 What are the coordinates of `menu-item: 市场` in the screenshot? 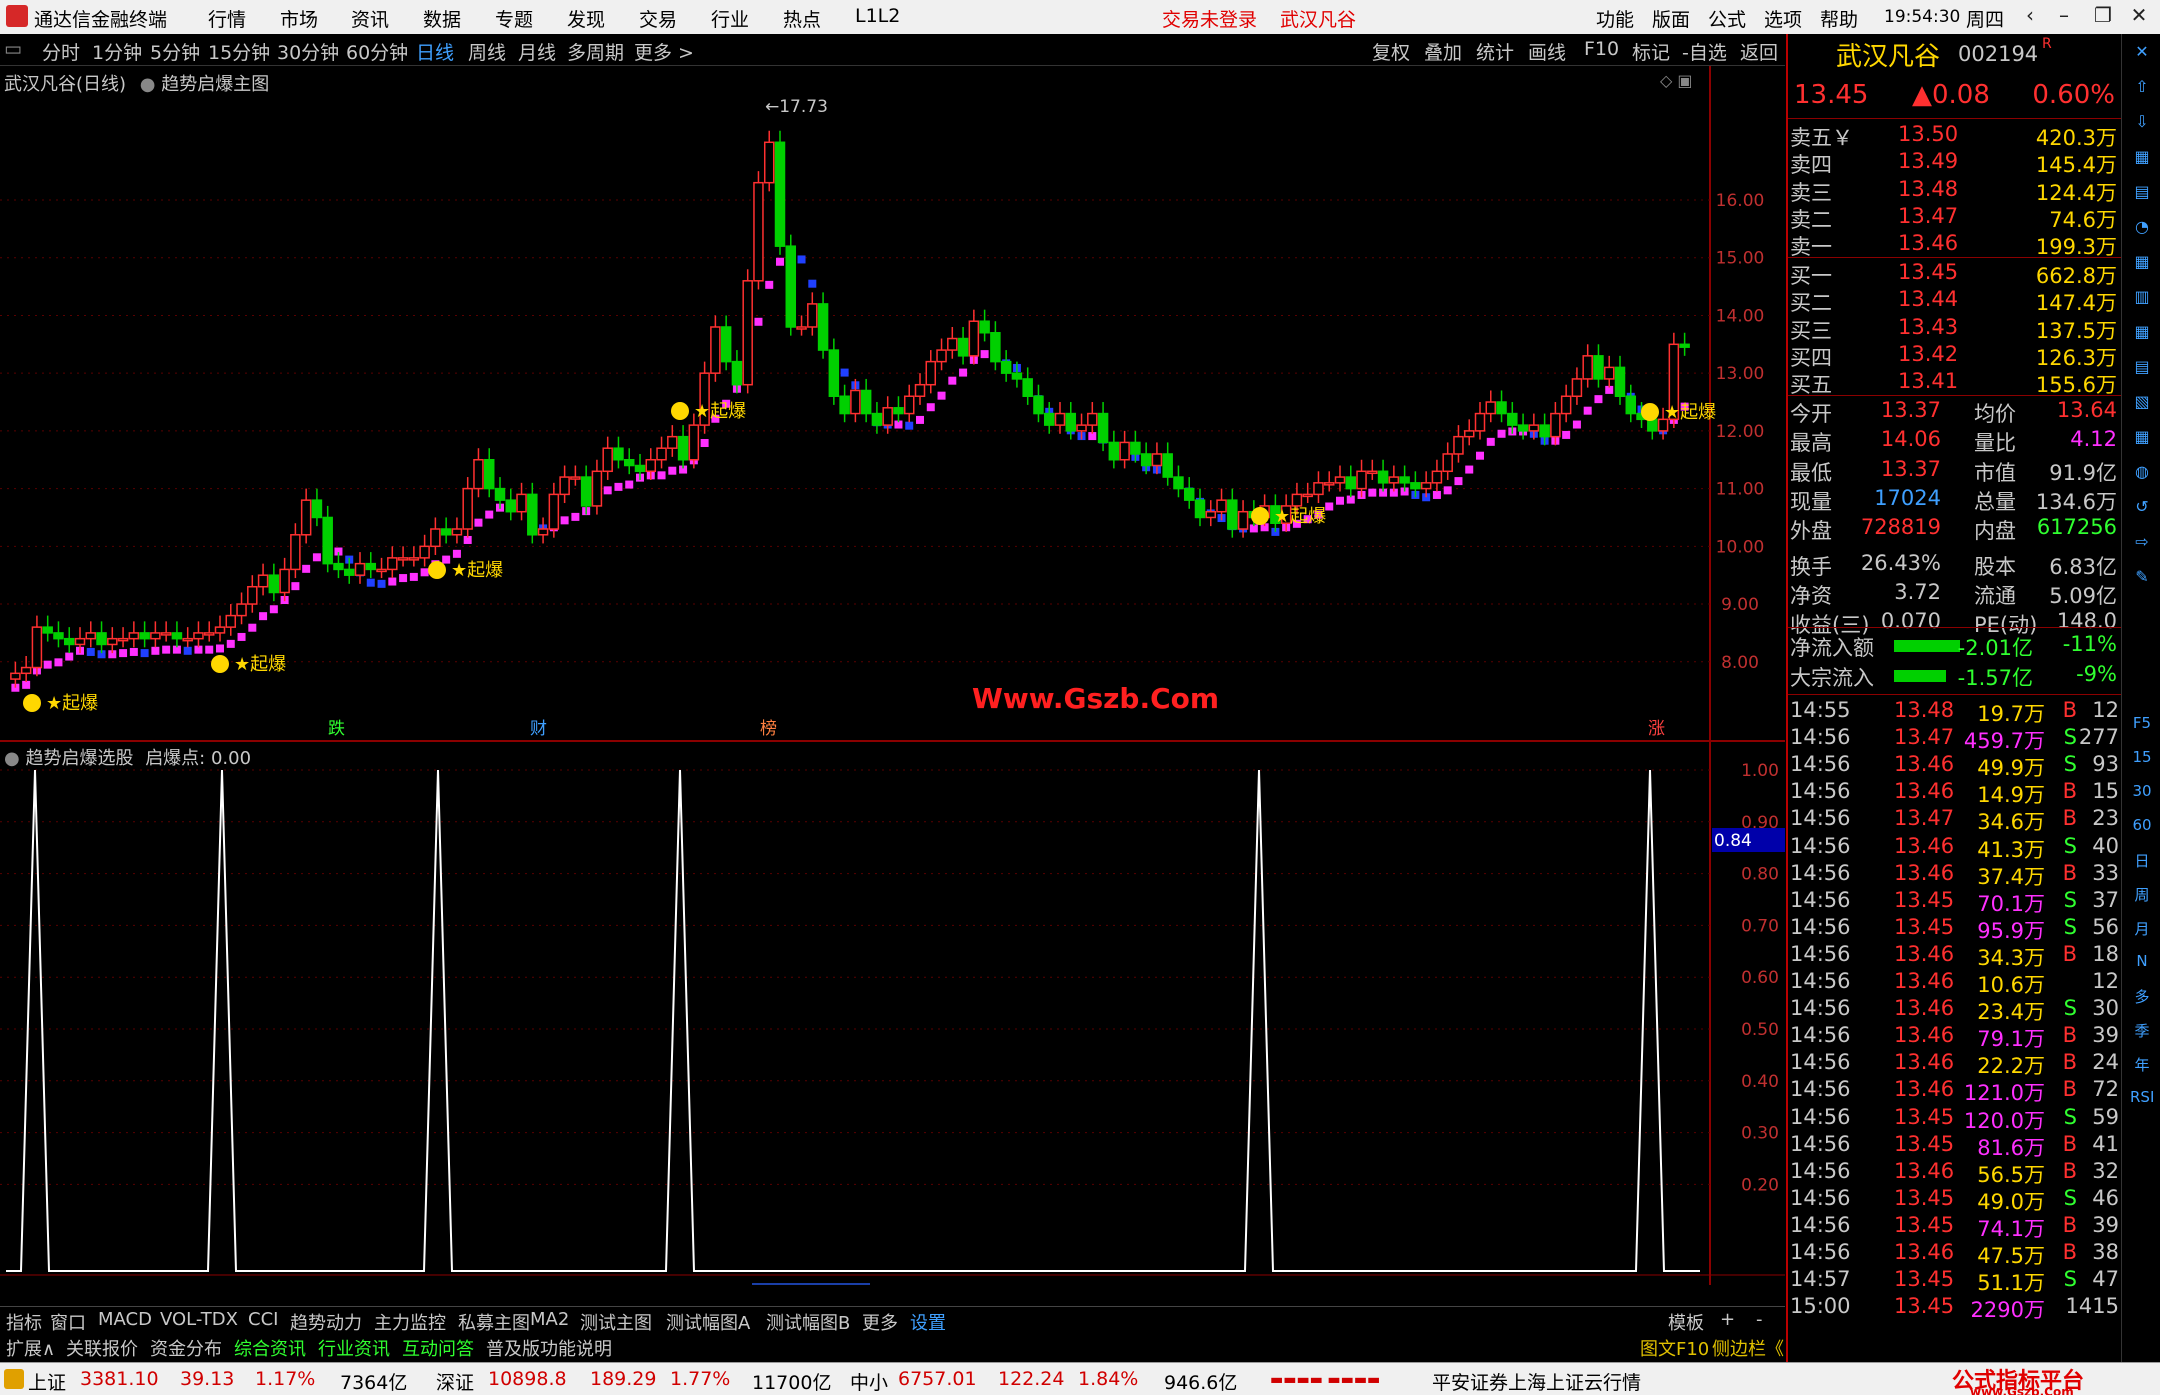 It's located at (299, 18).